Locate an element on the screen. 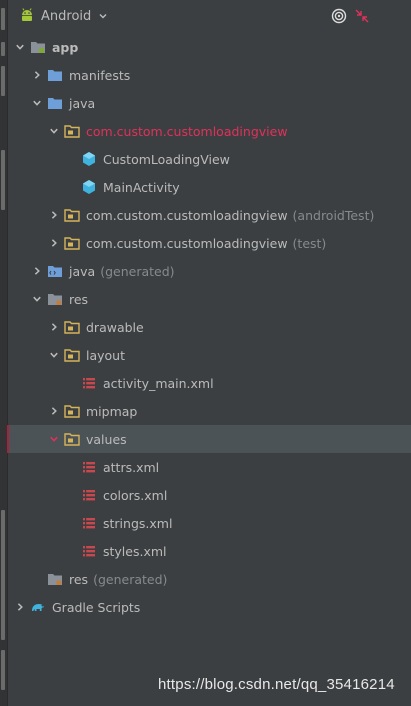 This screenshot has width=411, height=706. tree-row: mipmap is located at coordinates (209, 411).